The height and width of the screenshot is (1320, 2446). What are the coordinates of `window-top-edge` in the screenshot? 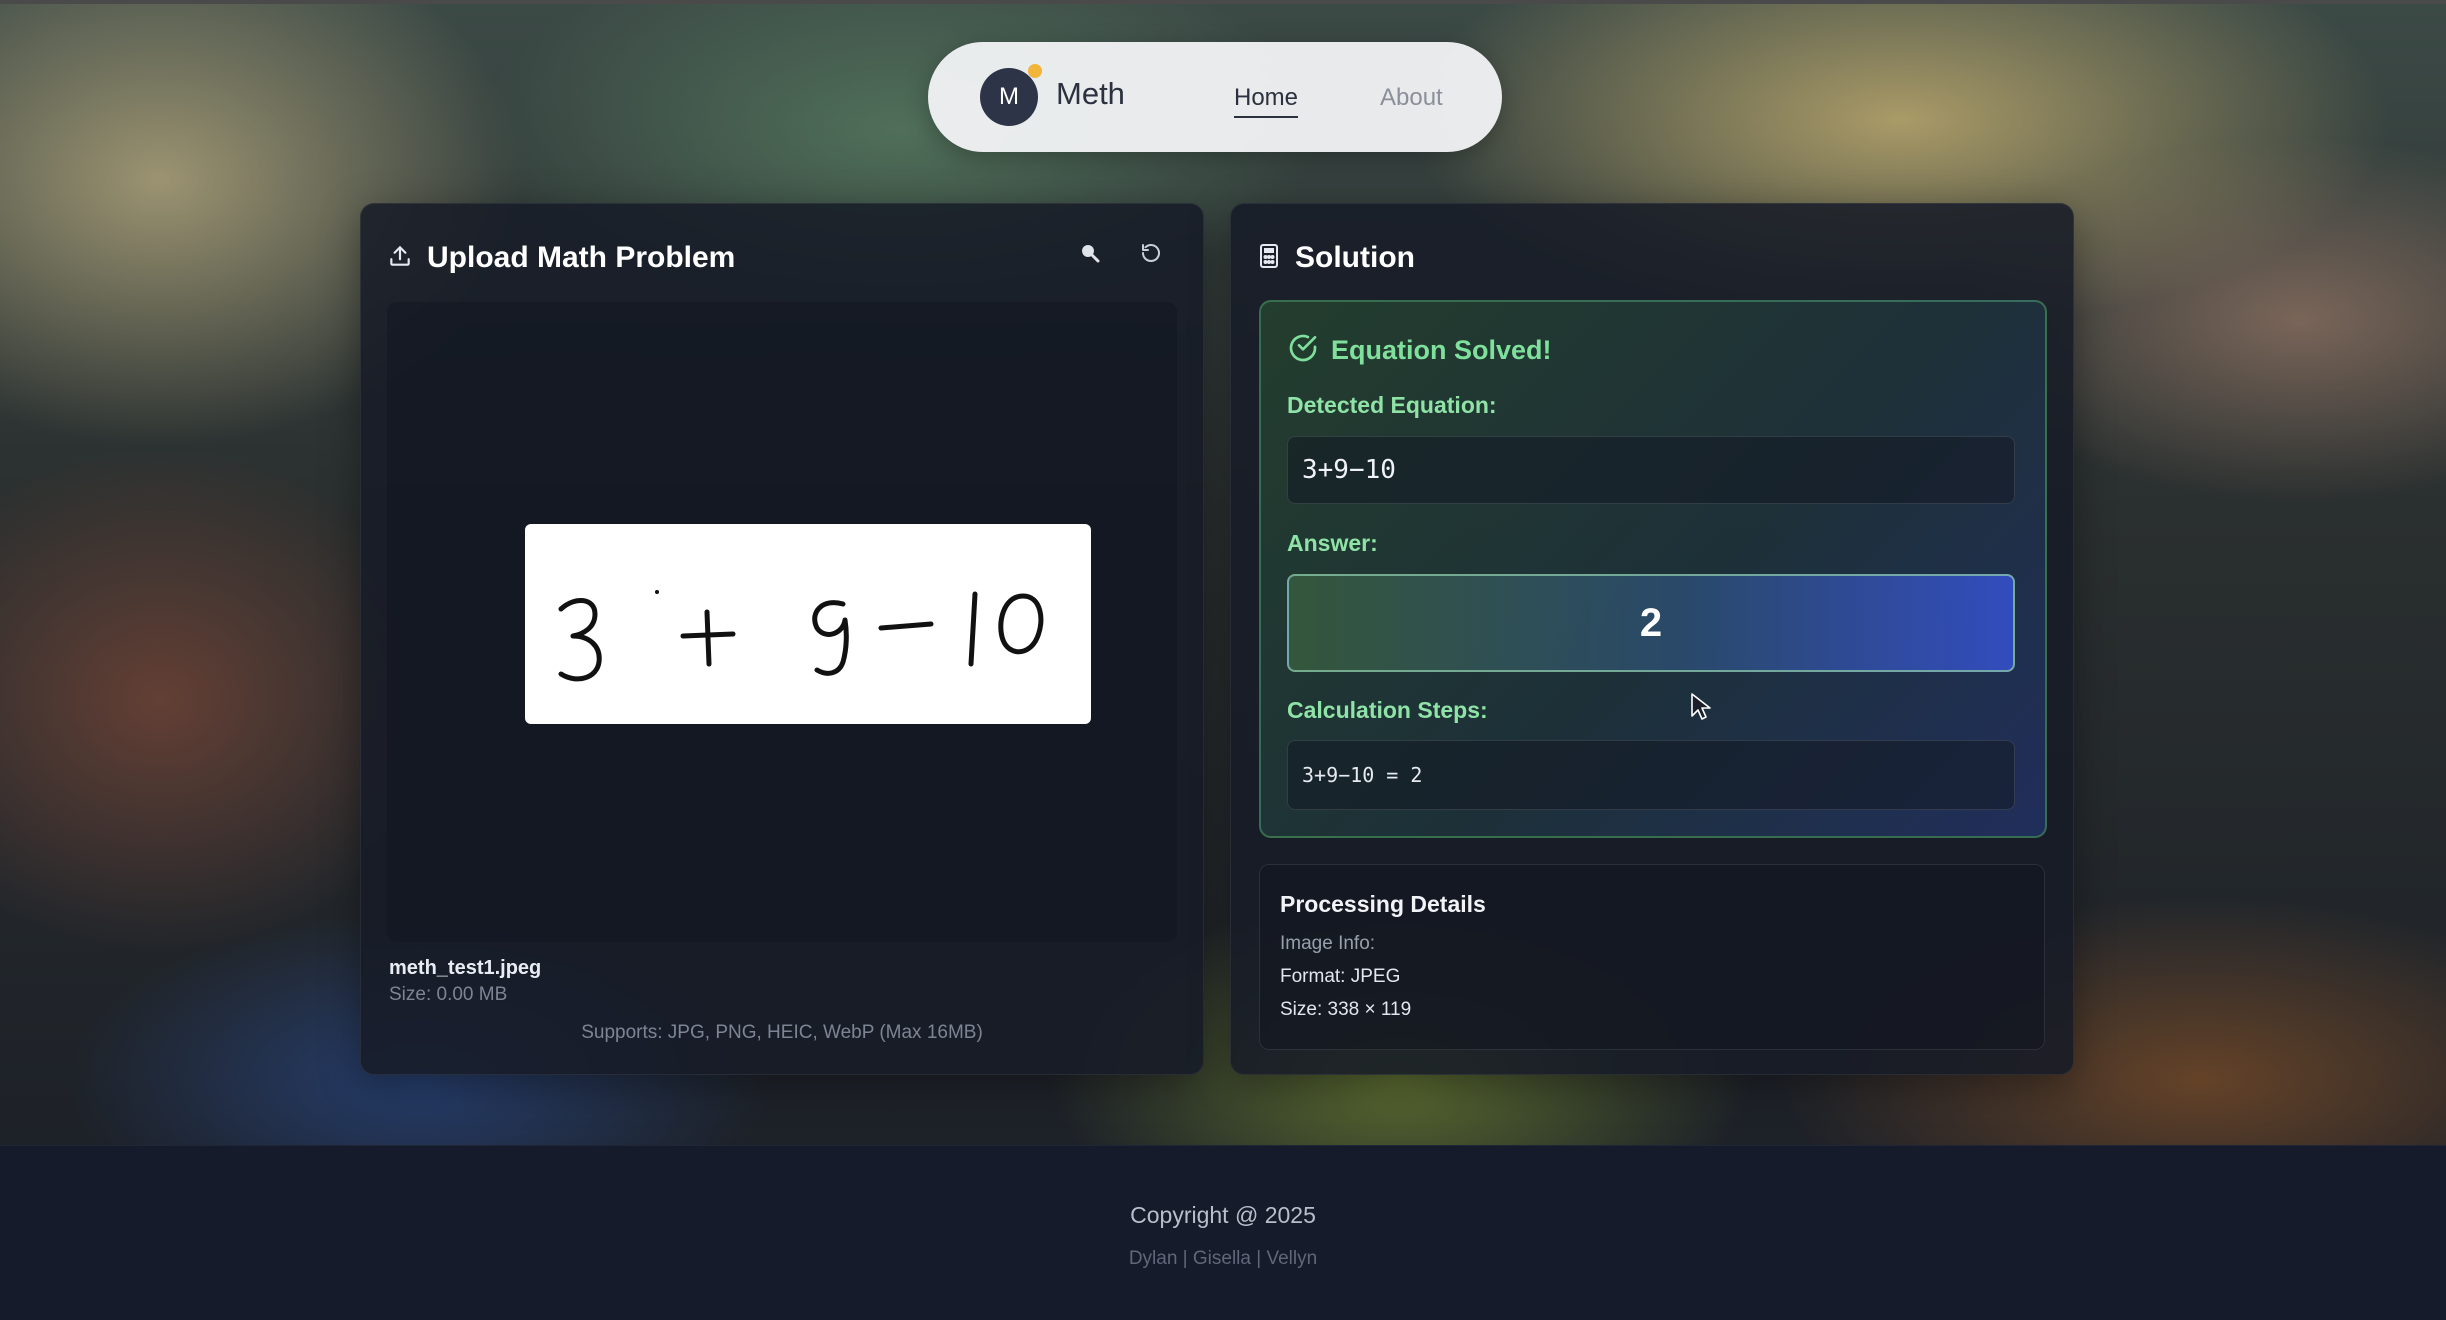 It's located at (1223, 2).